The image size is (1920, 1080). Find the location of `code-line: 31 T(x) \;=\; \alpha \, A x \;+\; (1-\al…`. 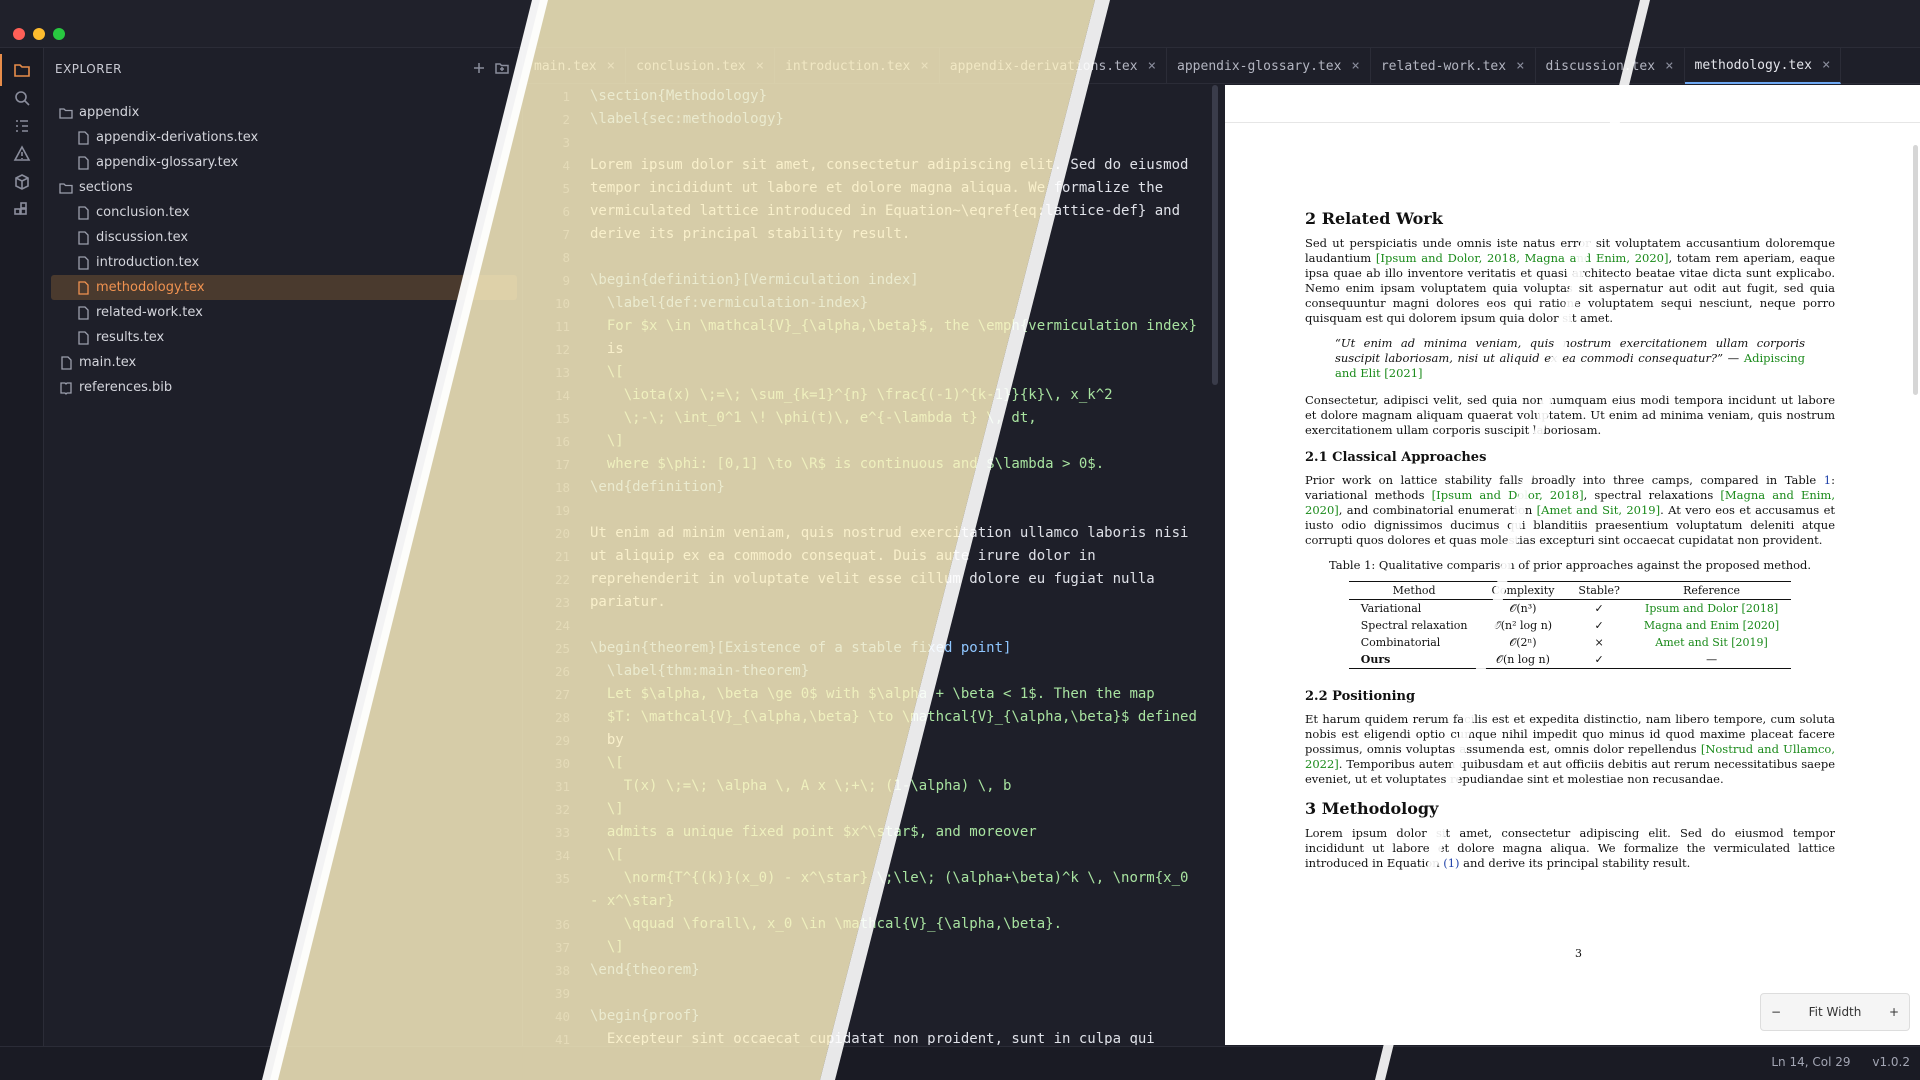

code-line: 31 T(x) \;=\; \alpha \, A x \;+\; (1-\al… is located at coordinates (874, 786).